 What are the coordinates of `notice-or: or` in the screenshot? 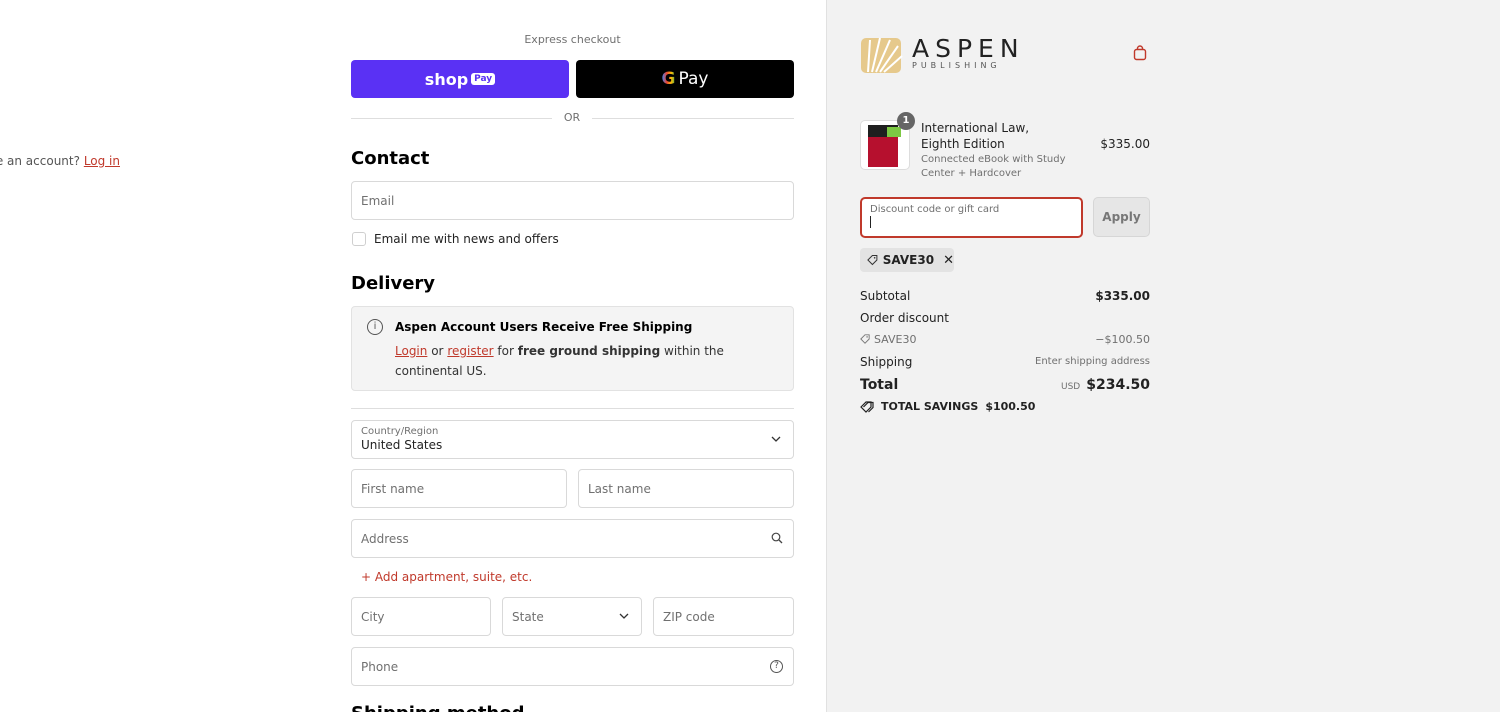 It's located at (437, 351).